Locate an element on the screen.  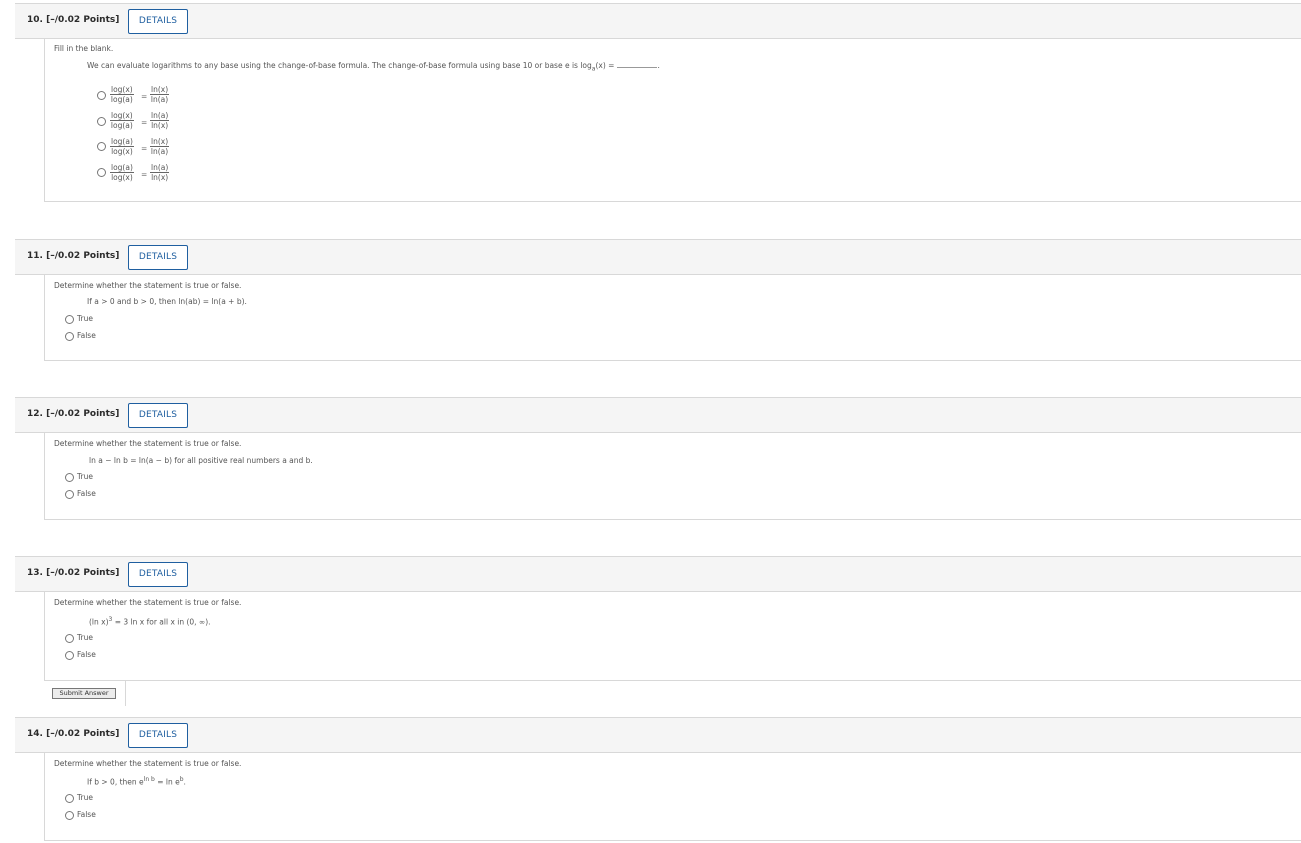
question-header: 12. [–/0.02 Points] DETAILS is located at coordinates (658, 415).